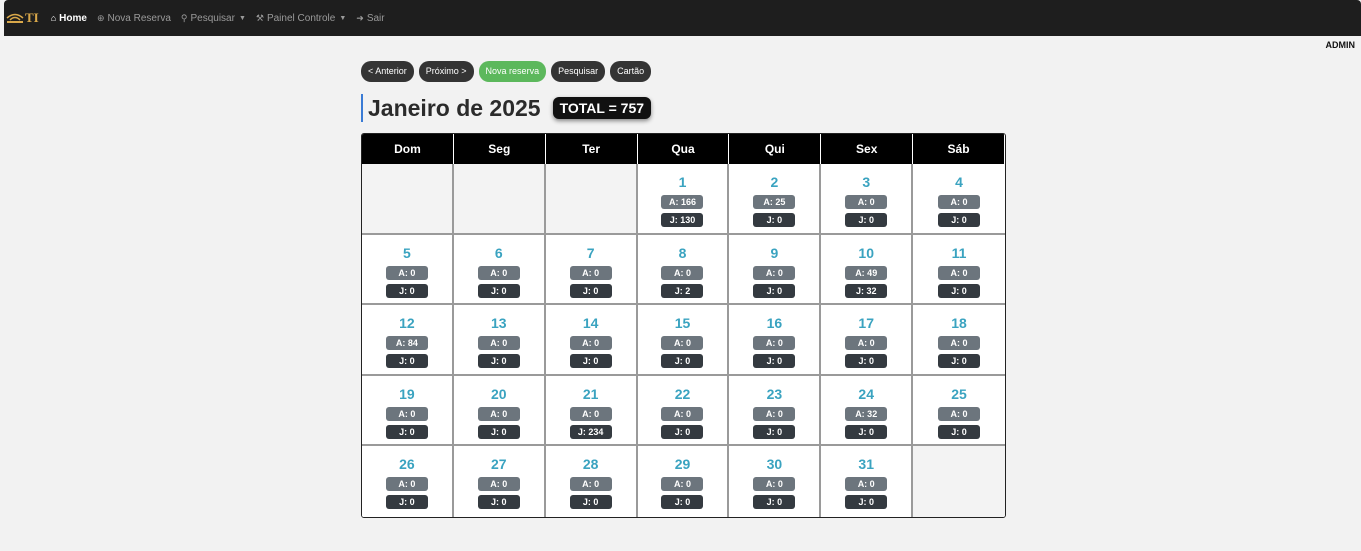  Describe the element at coordinates (499, 270) in the screenshot. I see `day-cell: 6 A: 0 J: 0` at that location.